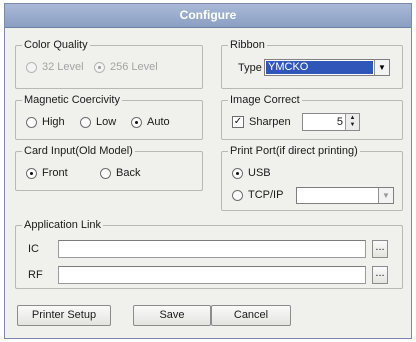 The height and width of the screenshot is (342, 416). Describe the element at coordinates (331, 122) in the screenshot. I see `sharpen-spinner: 5 ▲ ▼` at that location.